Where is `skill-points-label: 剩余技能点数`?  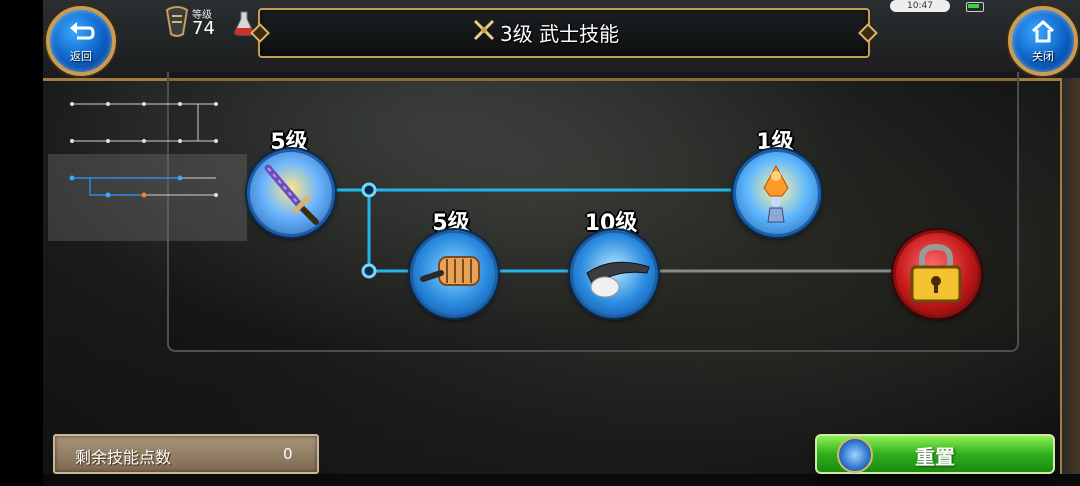 skill-points-label: 剩余技能点数 is located at coordinates (123, 457).